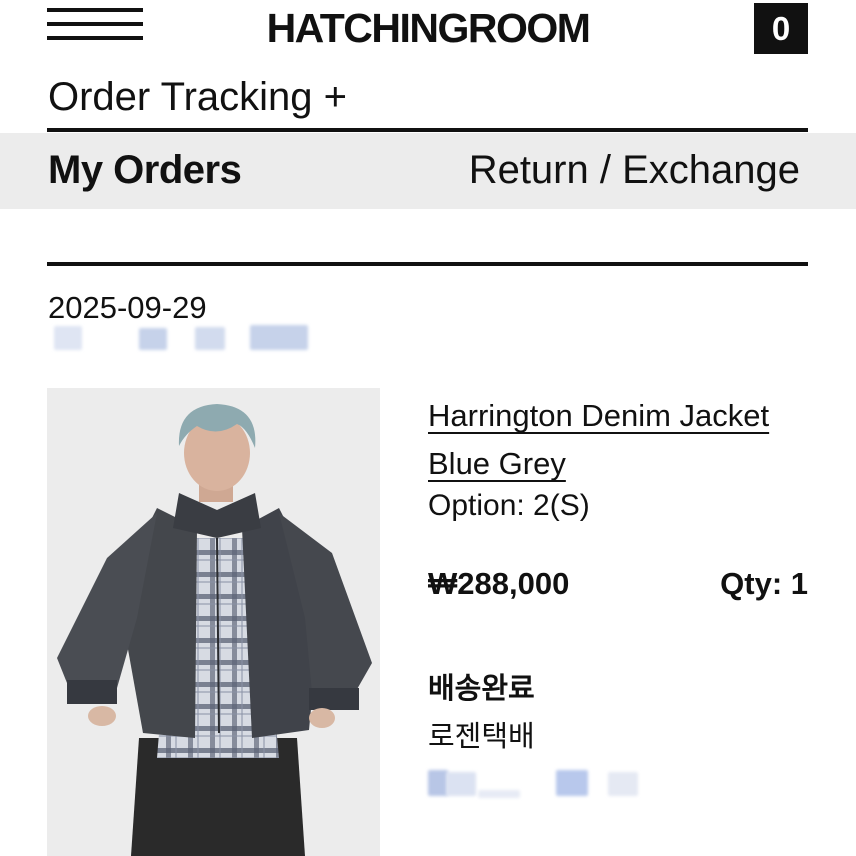 Image resolution: width=856 pixels, height=856 pixels. What do you see at coordinates (127, 307) in the screenshot?
I see `order-date: 2025-09-29` at bounding box center [127, 307].